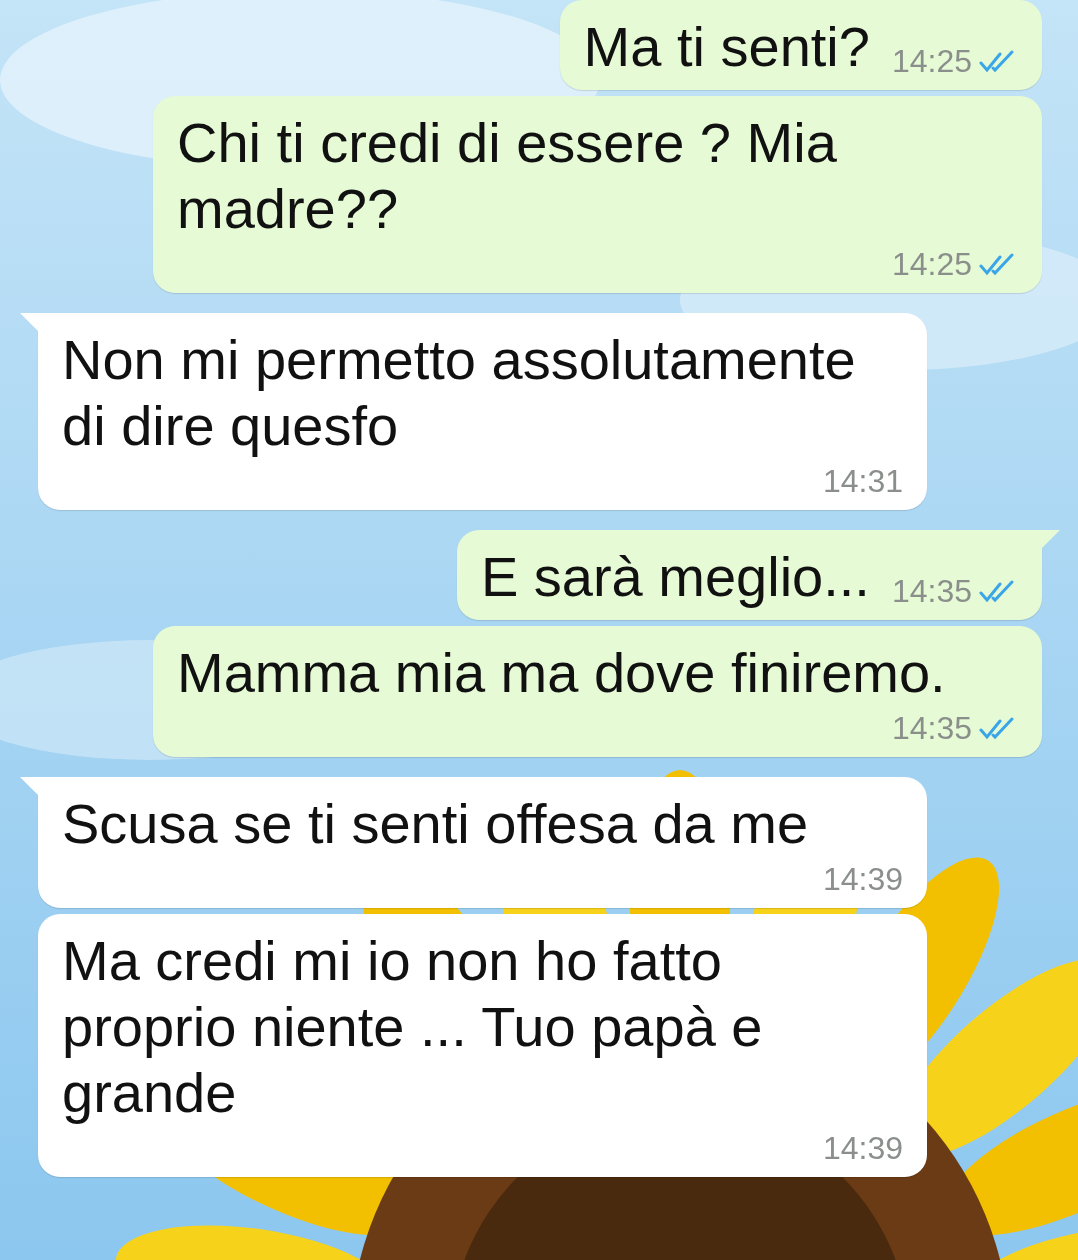 The height and width of the screenshot is (1260, 1078). Describe the element at coordinates (459, 393) in the screenshot. I see `message-text: Non mi permetto assolutamente di dire quesfo` at that location.